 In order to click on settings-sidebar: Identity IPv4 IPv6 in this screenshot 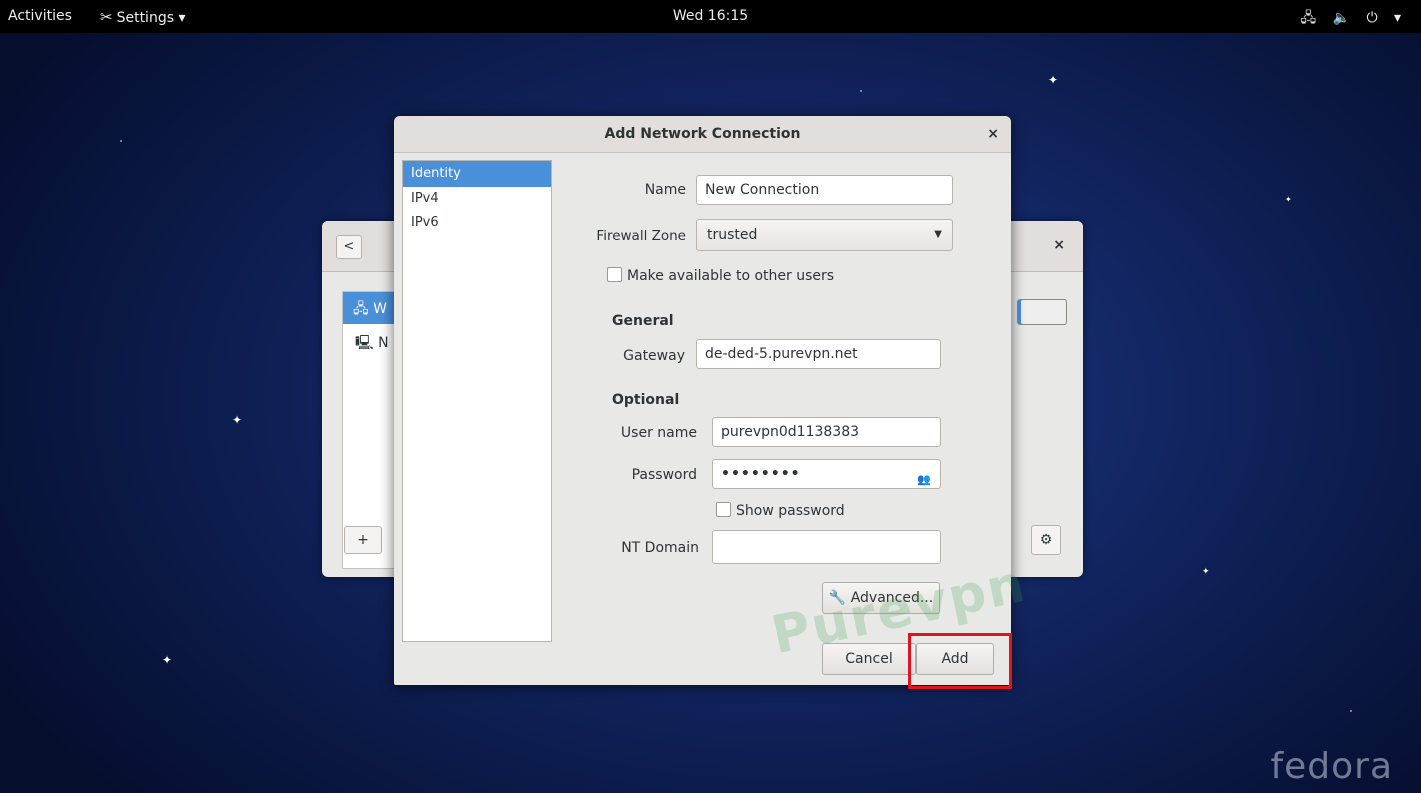, I will do `click(477, 401)`.